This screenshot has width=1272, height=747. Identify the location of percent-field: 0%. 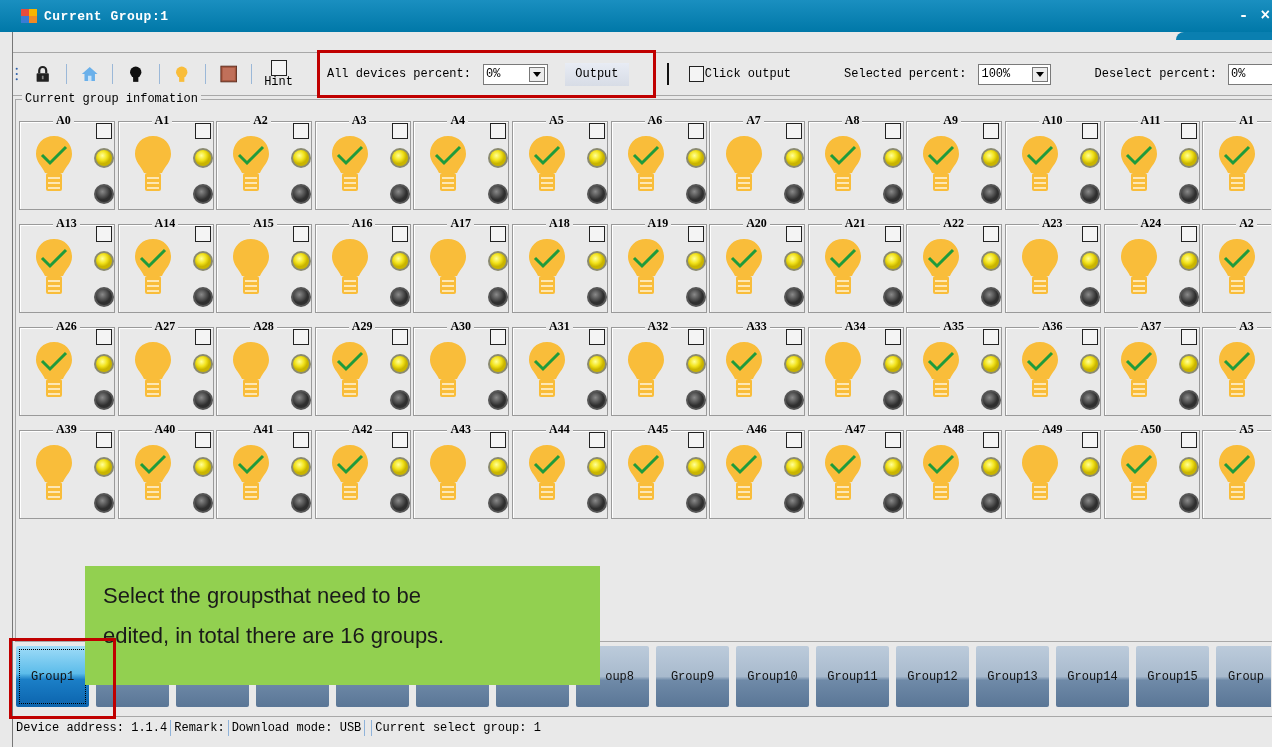
(1249, 74).